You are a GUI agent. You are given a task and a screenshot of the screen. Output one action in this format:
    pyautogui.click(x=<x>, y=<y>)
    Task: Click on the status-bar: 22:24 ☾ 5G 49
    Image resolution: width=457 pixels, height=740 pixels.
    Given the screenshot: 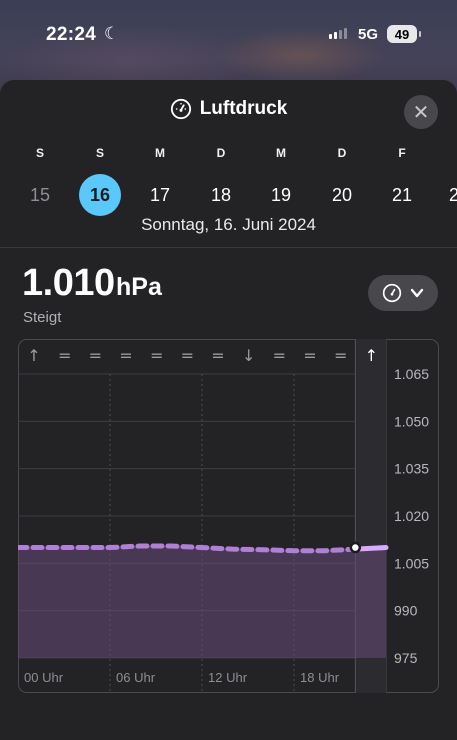 What is the action you would take?
    pyautogui.click(x=228, y=35)
    